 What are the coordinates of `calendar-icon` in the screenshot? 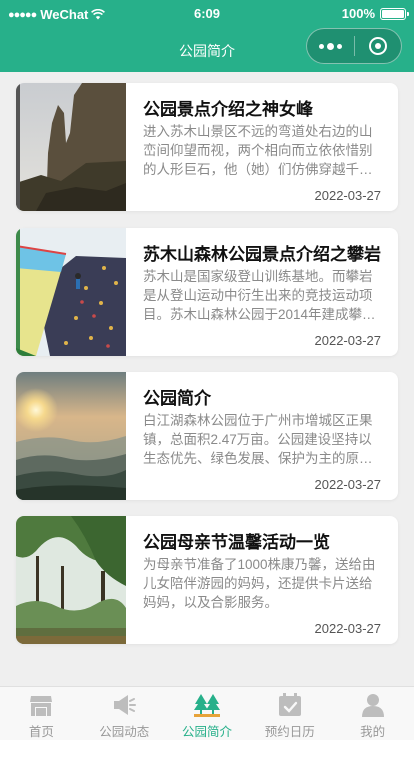 It's located at (289, 704).